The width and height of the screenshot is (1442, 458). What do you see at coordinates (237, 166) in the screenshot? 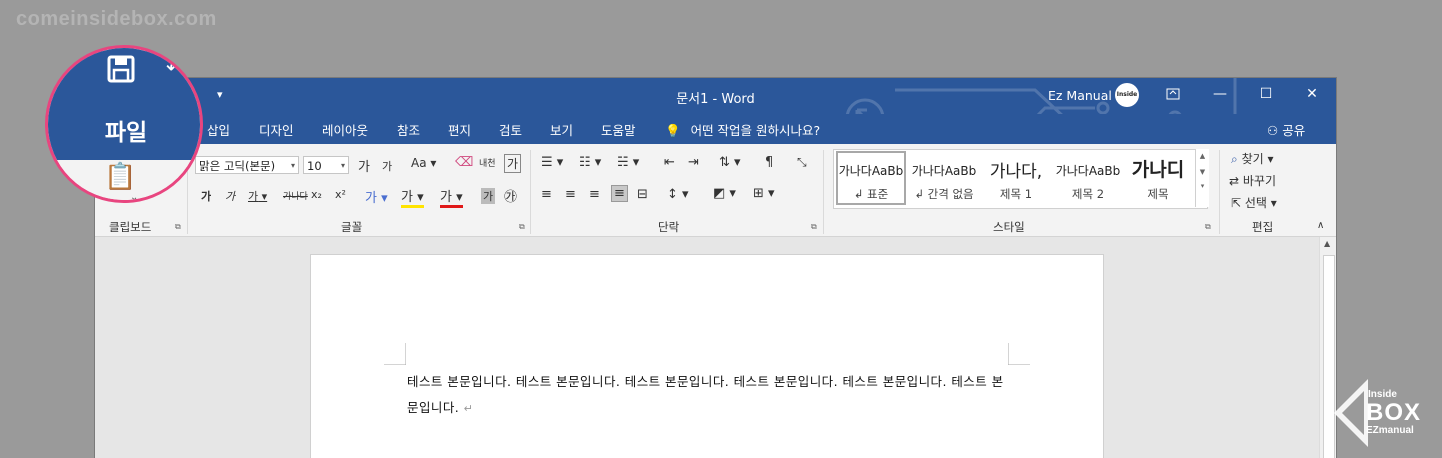
I see `font-name-value: 맑은 고딕(본문)` at bounding box center [237, 166].